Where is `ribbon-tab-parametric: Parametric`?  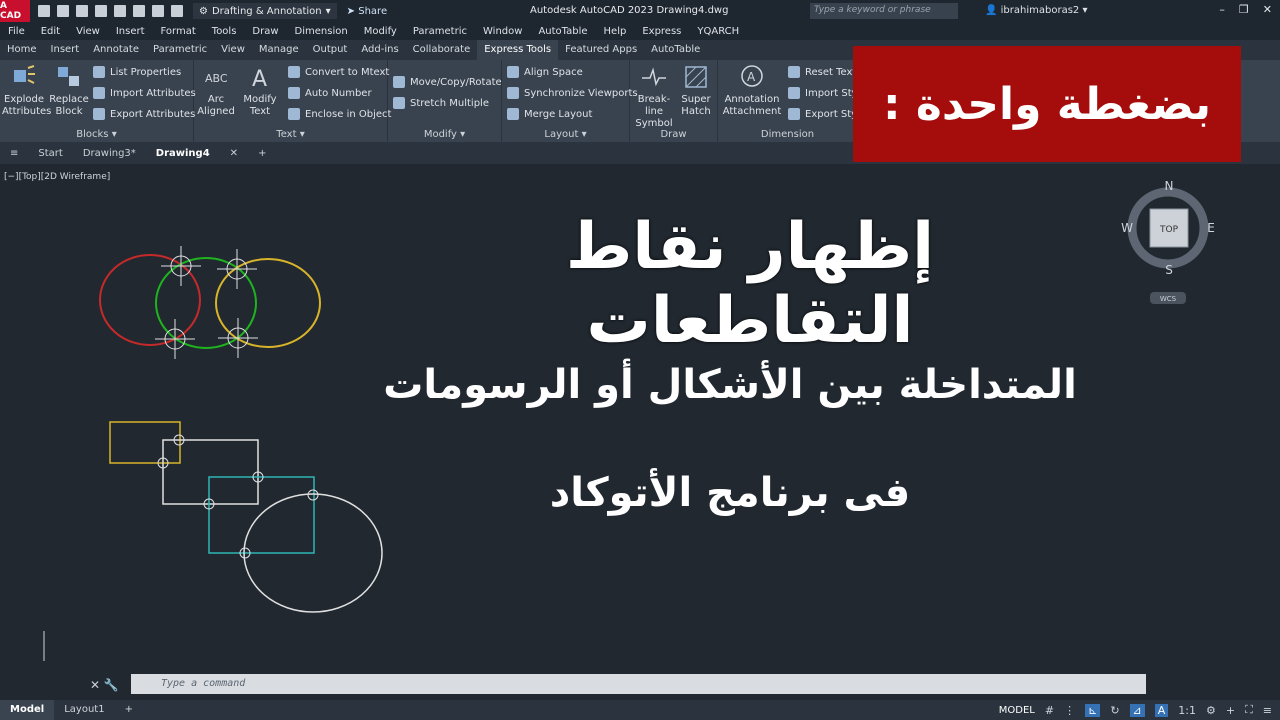
ribbon-tab-parametric: Parametric is located at coordinates (180, 50).